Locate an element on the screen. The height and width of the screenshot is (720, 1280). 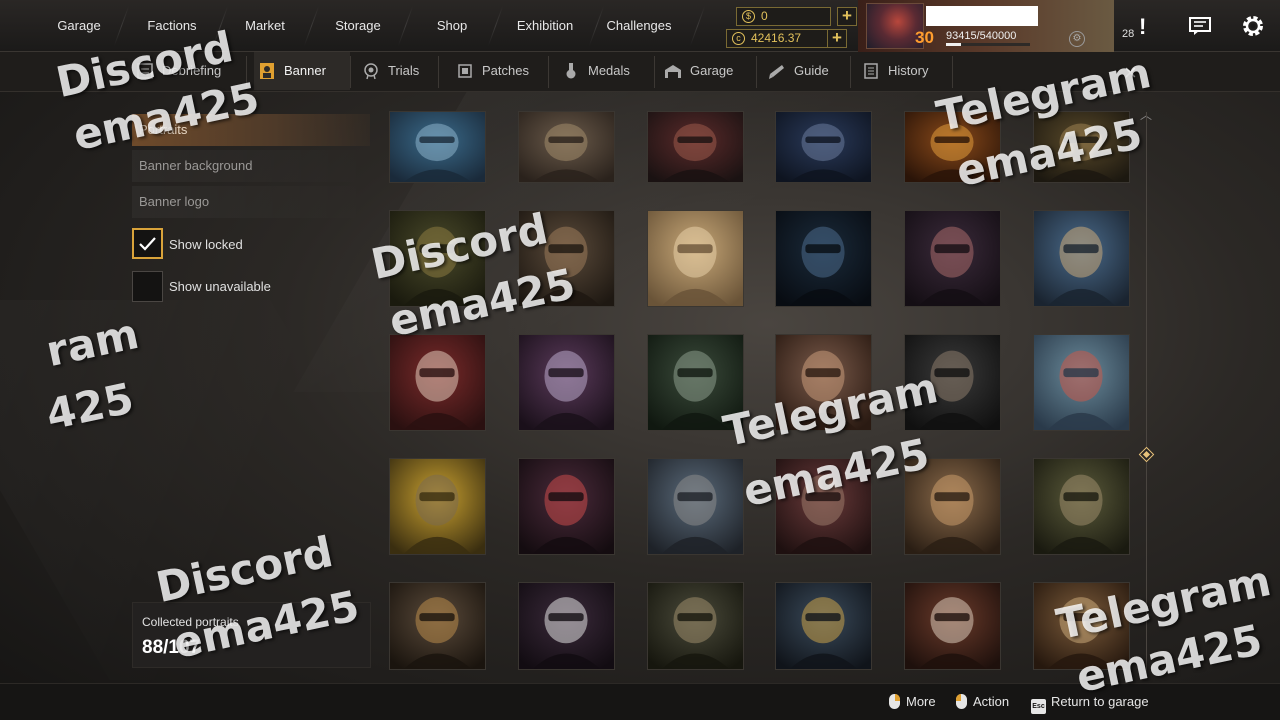
bottom-hint-bar: More Action Esc Return to garage is located at coordinates (640, 701).